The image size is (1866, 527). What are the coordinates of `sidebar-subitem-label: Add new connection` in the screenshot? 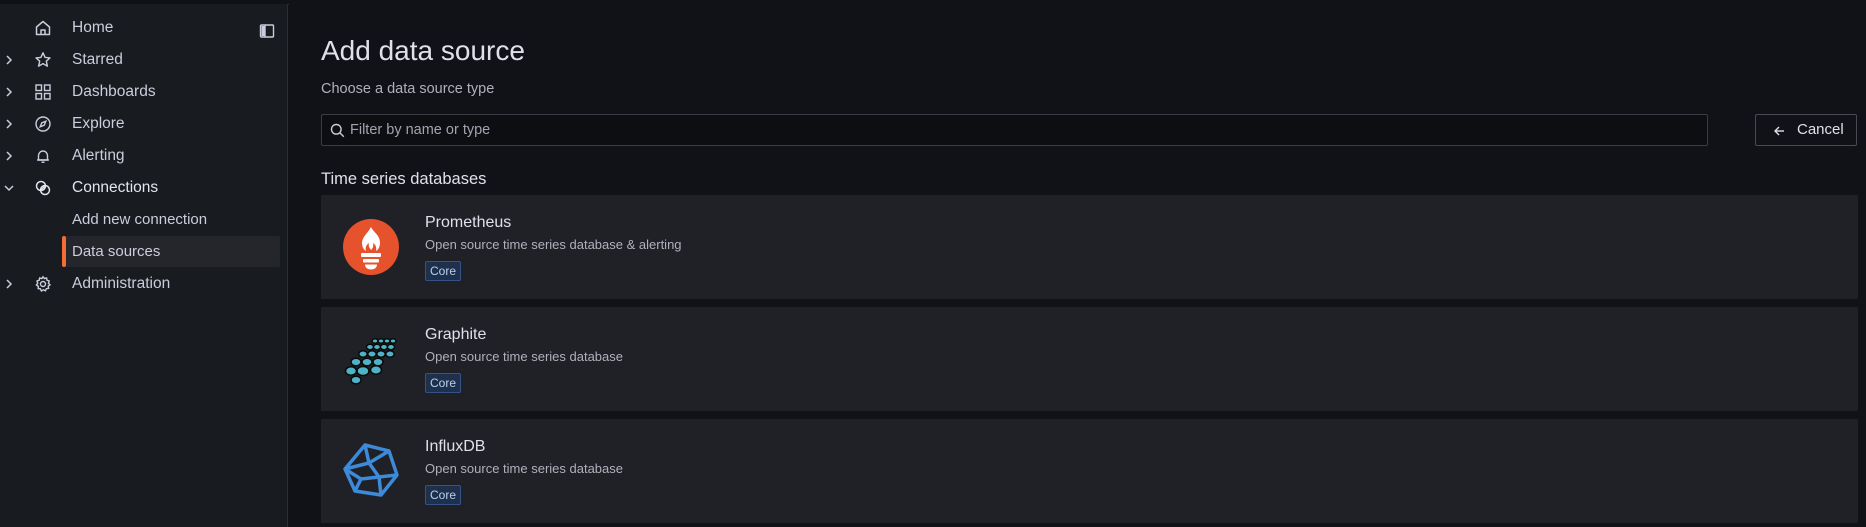 It's located at (140, 219).